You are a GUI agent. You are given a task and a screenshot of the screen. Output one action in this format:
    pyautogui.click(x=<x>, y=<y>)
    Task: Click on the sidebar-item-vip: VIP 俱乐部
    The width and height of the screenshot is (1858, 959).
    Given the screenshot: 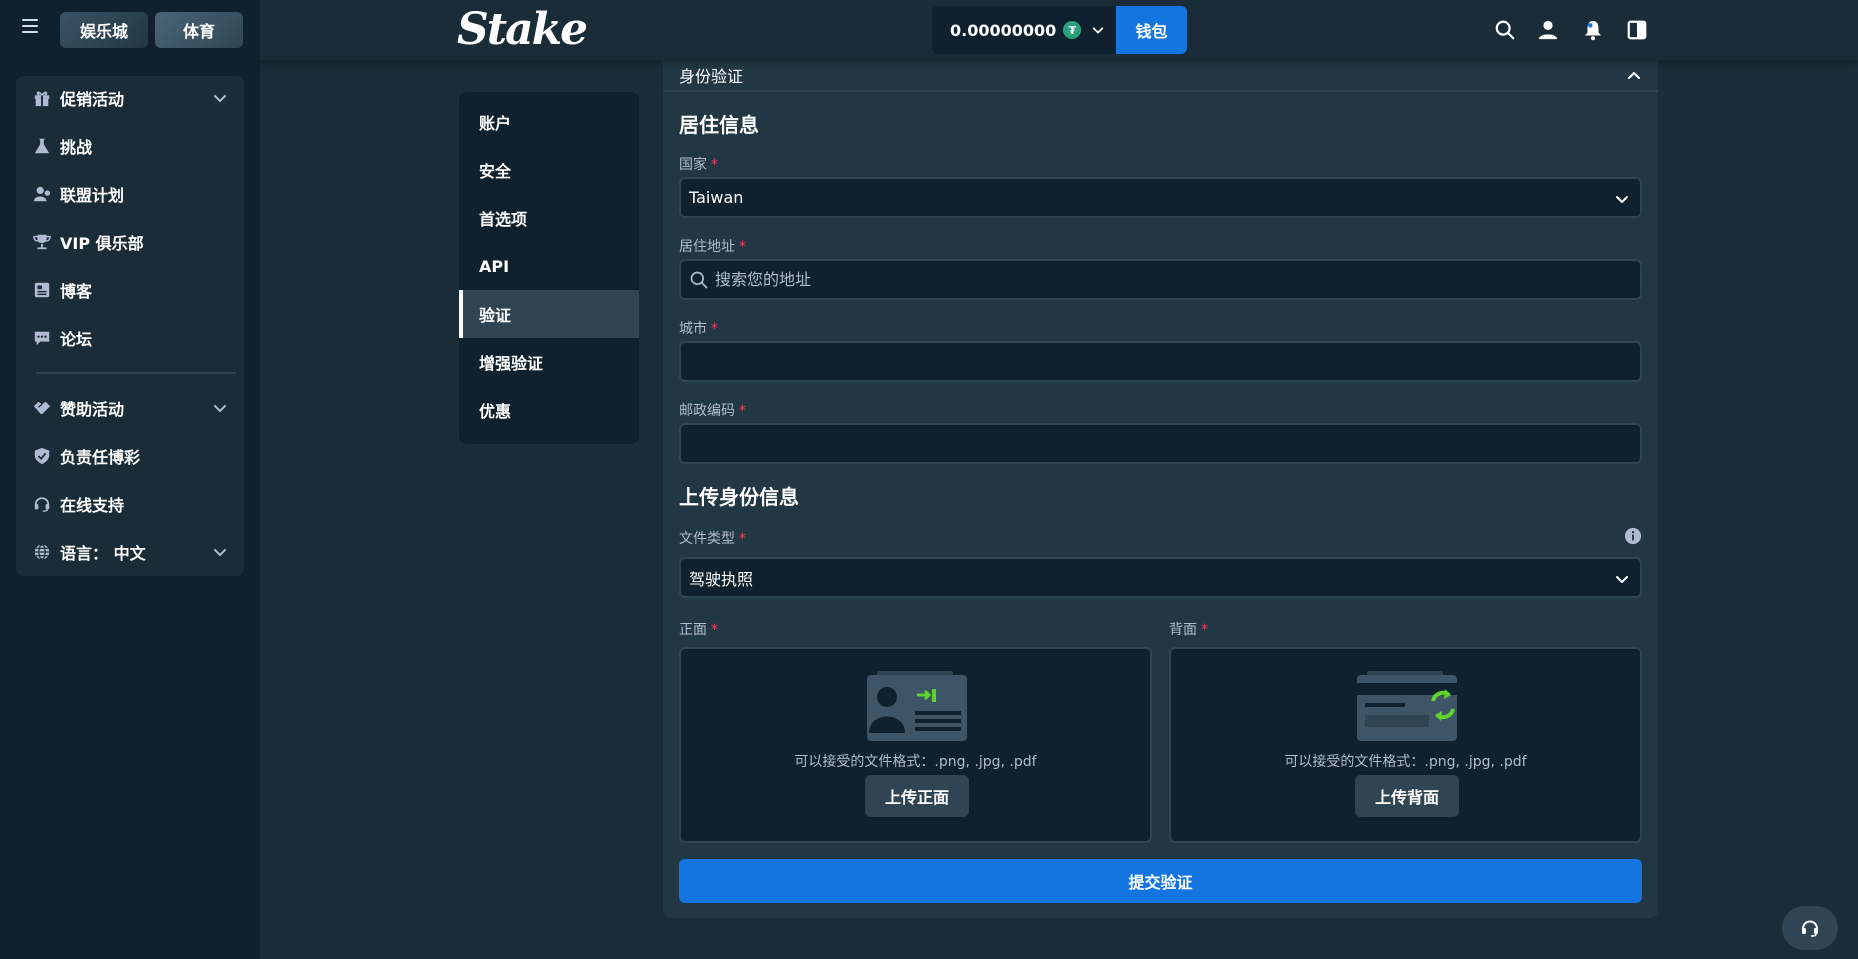 What is the action you would take?
    pyautogui.click(x=130, y=242)
    